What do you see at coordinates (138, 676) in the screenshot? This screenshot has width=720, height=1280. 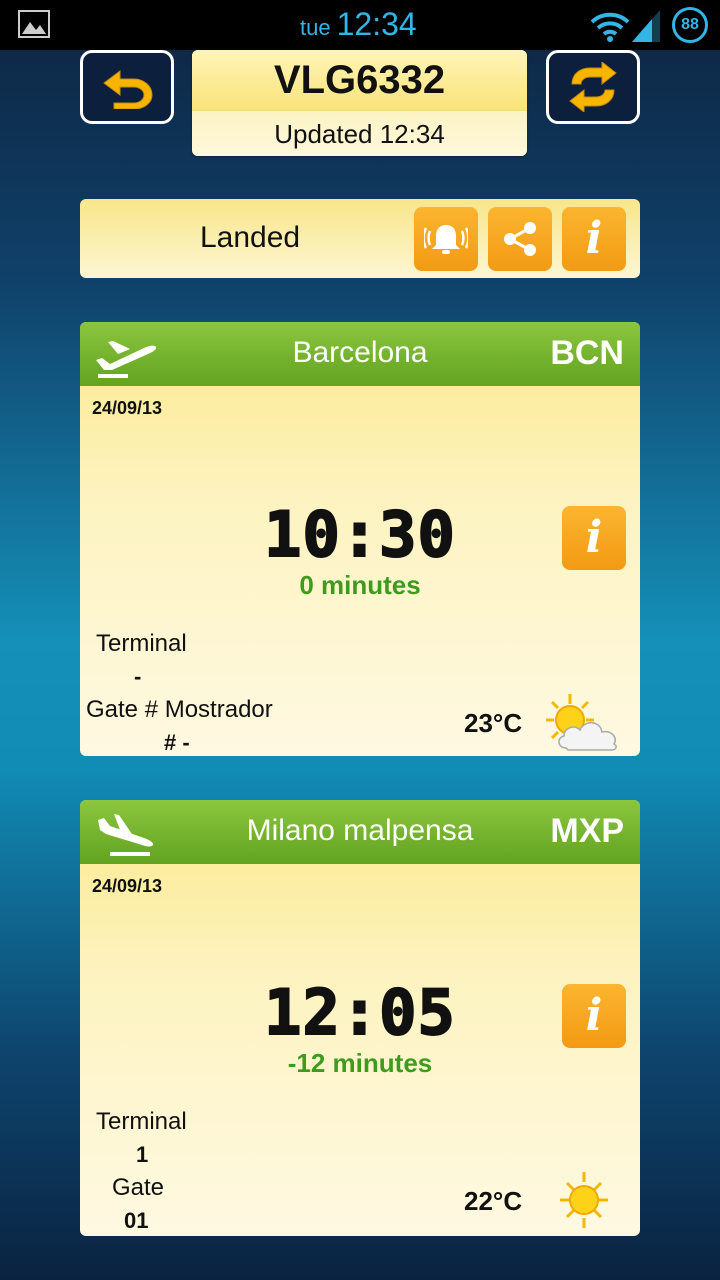 I see `departure-terminal-value: -` at bounding box center [138, 676].